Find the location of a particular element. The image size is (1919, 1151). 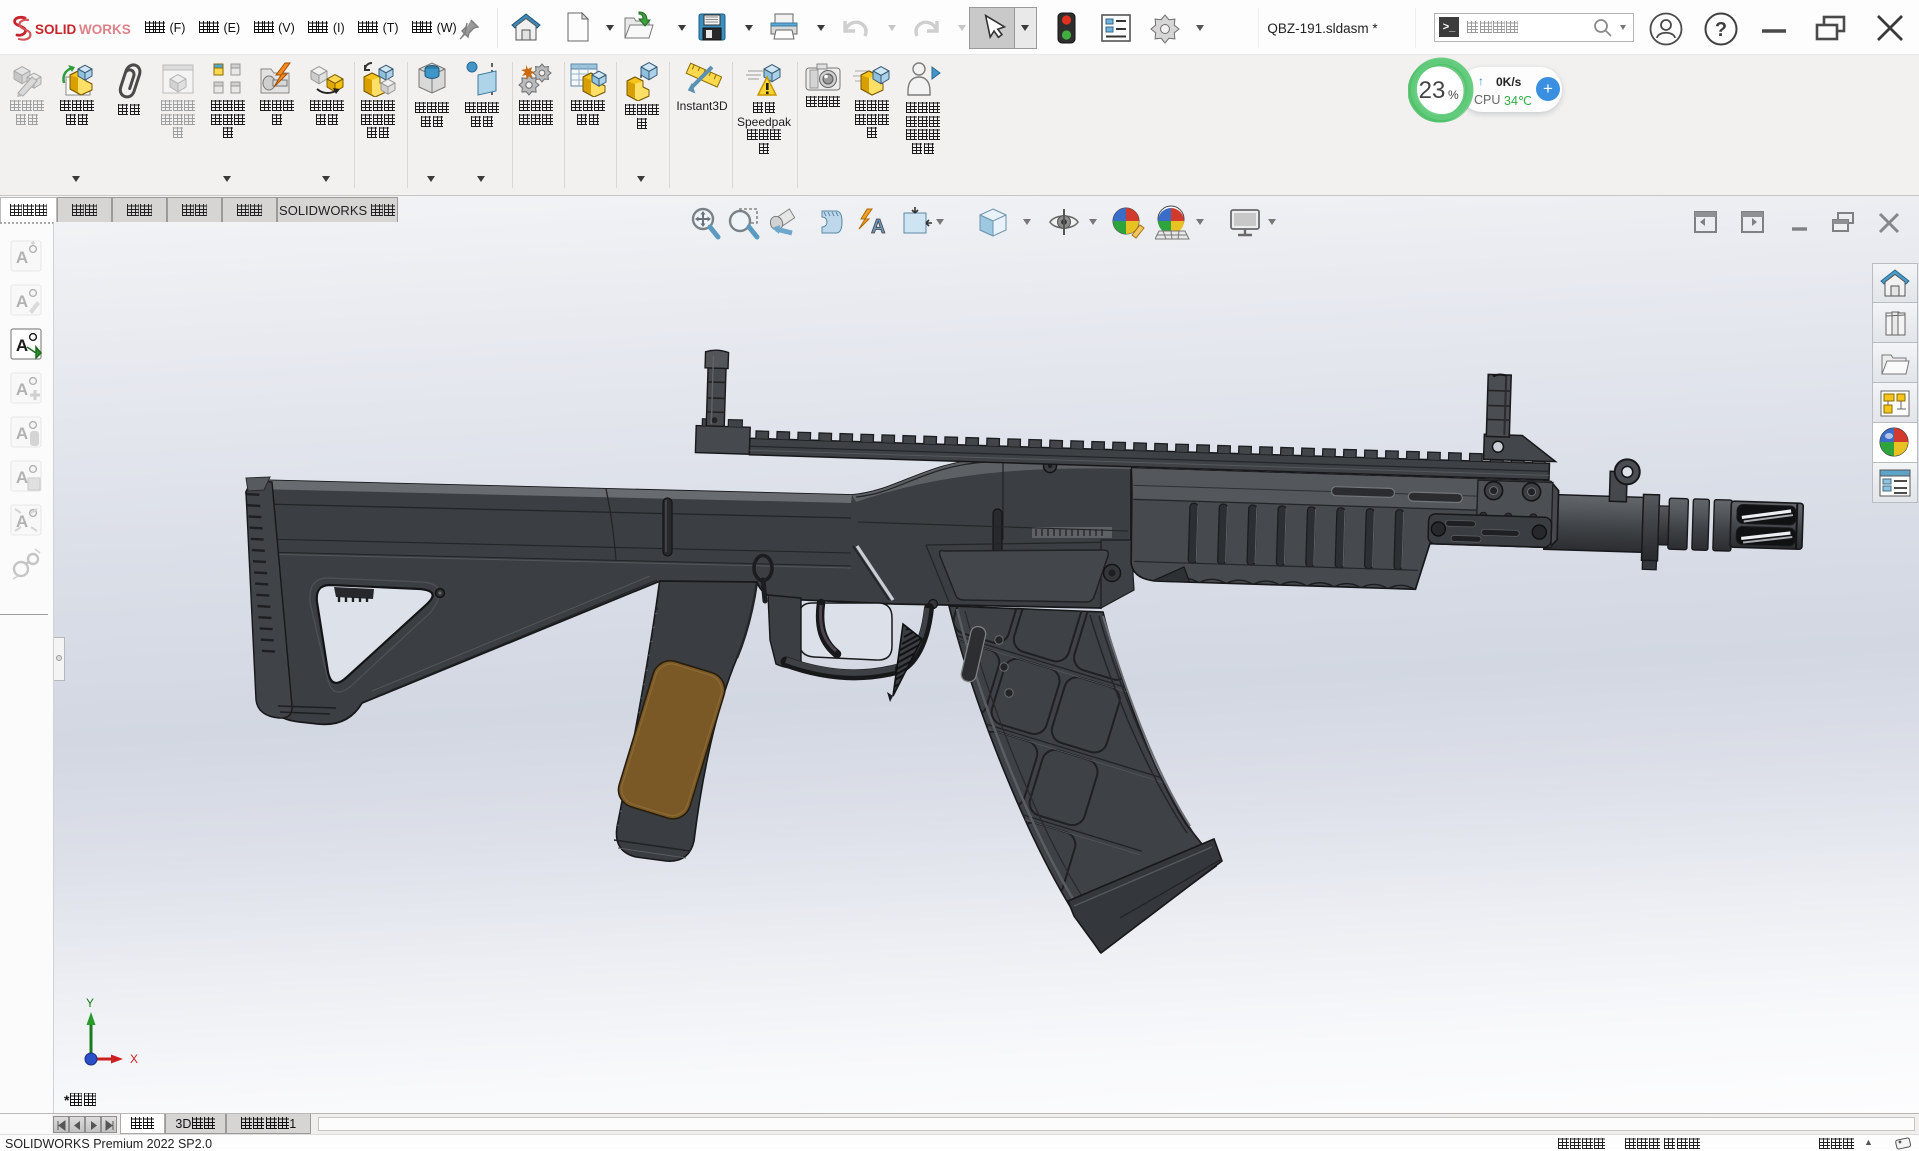

svg-text: Y is located at coordinates (90, 1003).